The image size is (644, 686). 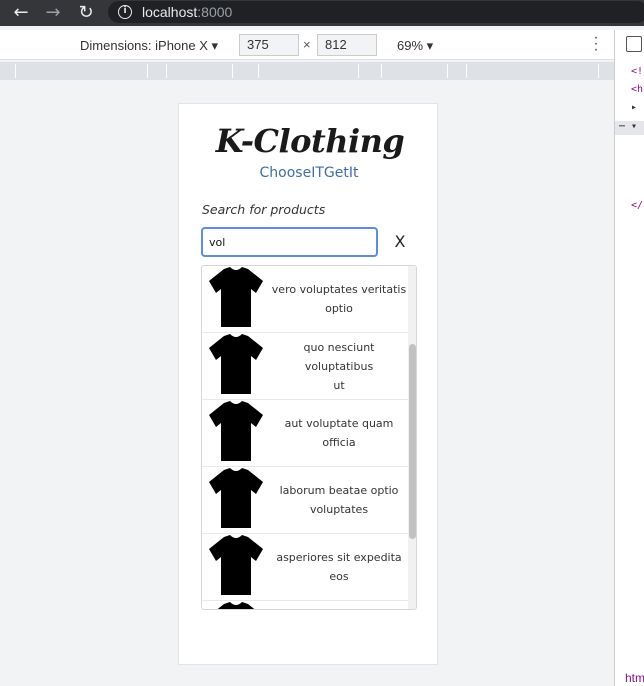 I want to click on browser-topbar: ← → ↻ i localhost:8000, so click(x=322, y=13).